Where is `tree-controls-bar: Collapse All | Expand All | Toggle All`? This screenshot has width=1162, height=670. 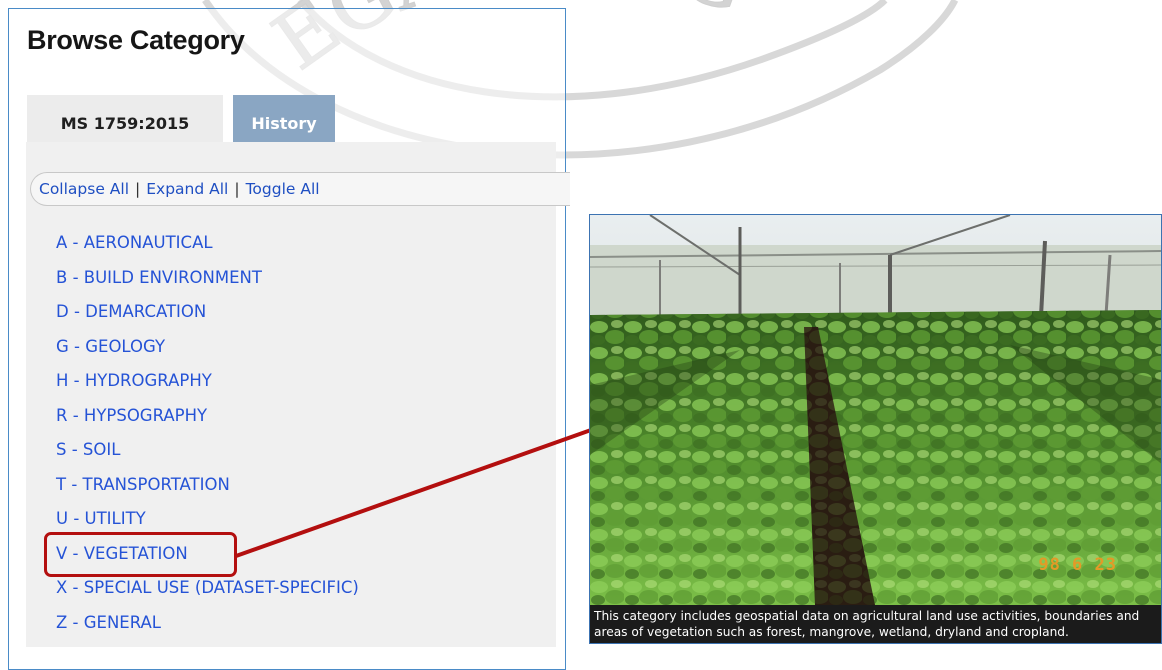 tree-controls-bar: Collapse All | Expand All | Toggle All is located at coordinates (300, 189).